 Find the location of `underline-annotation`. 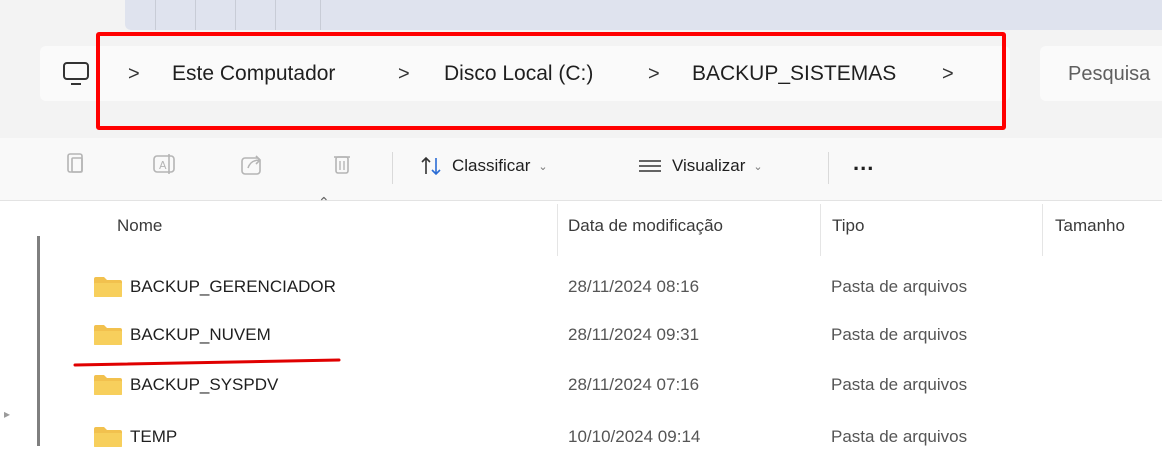

underline-annotation is located at coordinates (207, 362).